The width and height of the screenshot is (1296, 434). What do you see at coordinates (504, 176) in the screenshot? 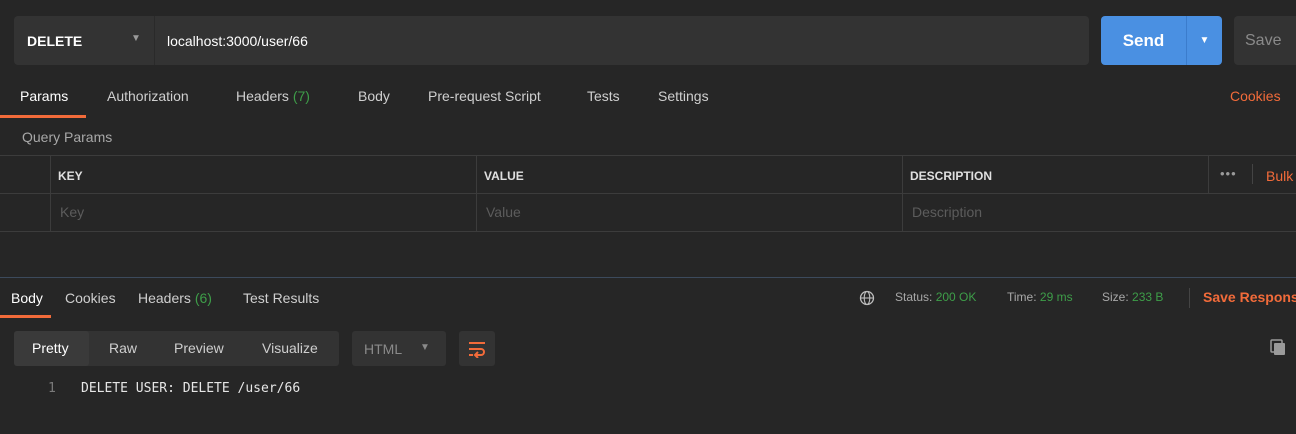
I see `column-header-value: VALUE` at bounding box center [504, 176].